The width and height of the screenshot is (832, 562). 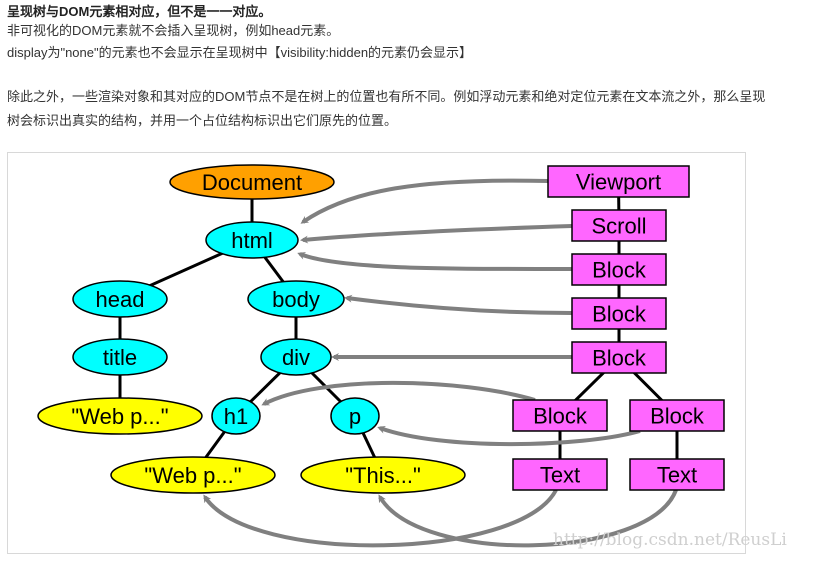 I want to click on dom-node-title_text: "Web p...", so click(x=120, y=416).